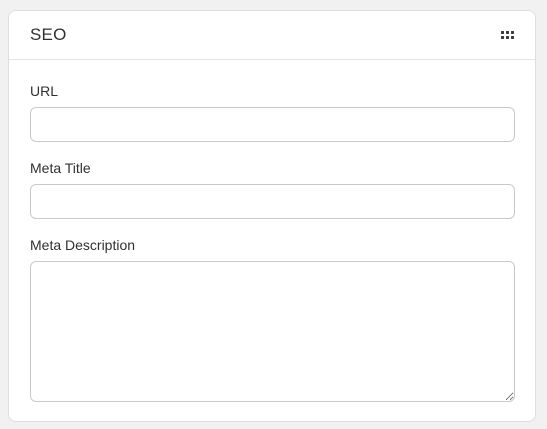 This screenshot has height=429, width=547. What do you see at coordinates (60, 168) in the screenshot?
I see `meta-title-label: Meta Title` at bounding box center [60, 168].